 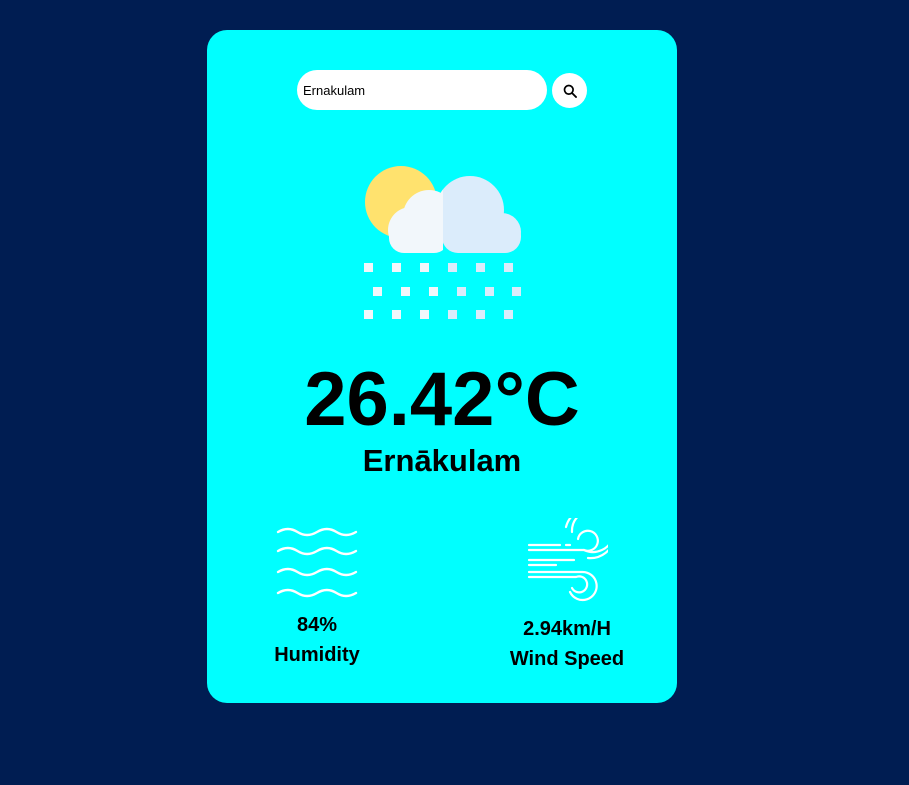 I want to click on temperature: 26.42°C, so click(x=442, y=399).